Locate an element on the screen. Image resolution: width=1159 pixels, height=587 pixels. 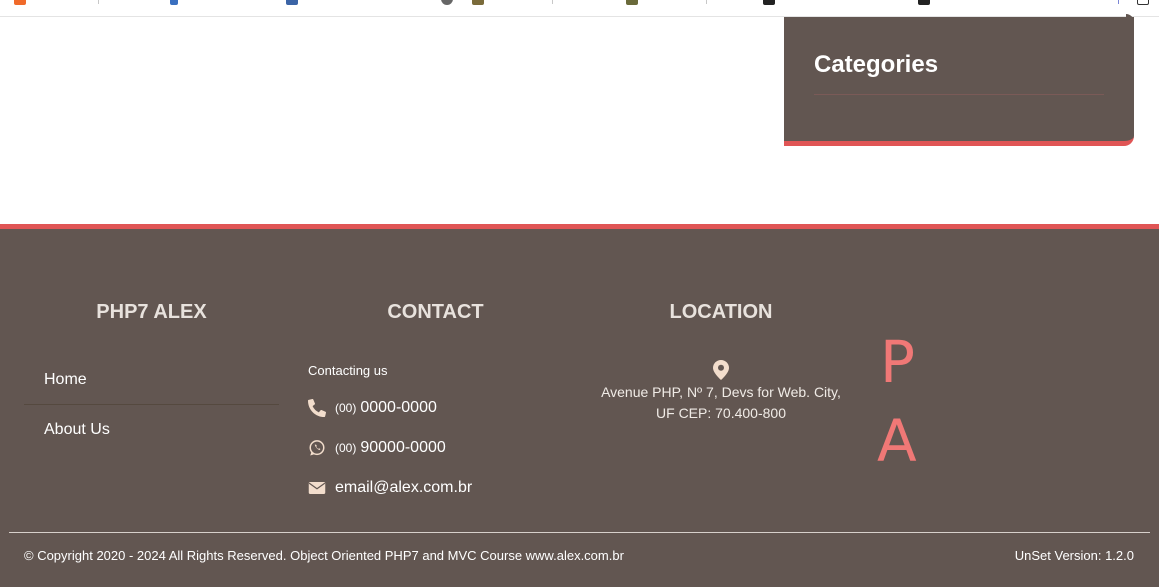
address-line-2: UF CEP: 70.400-800 is located at coordinates (721, 413).